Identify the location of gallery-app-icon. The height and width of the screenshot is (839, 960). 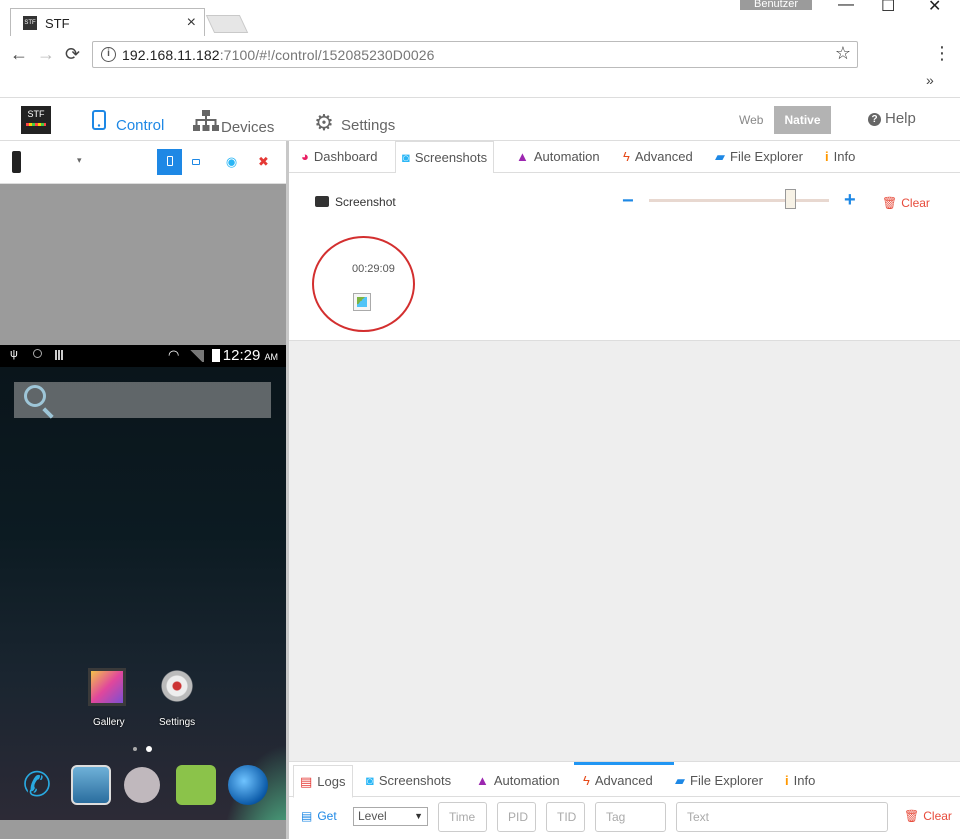
(107, 687).